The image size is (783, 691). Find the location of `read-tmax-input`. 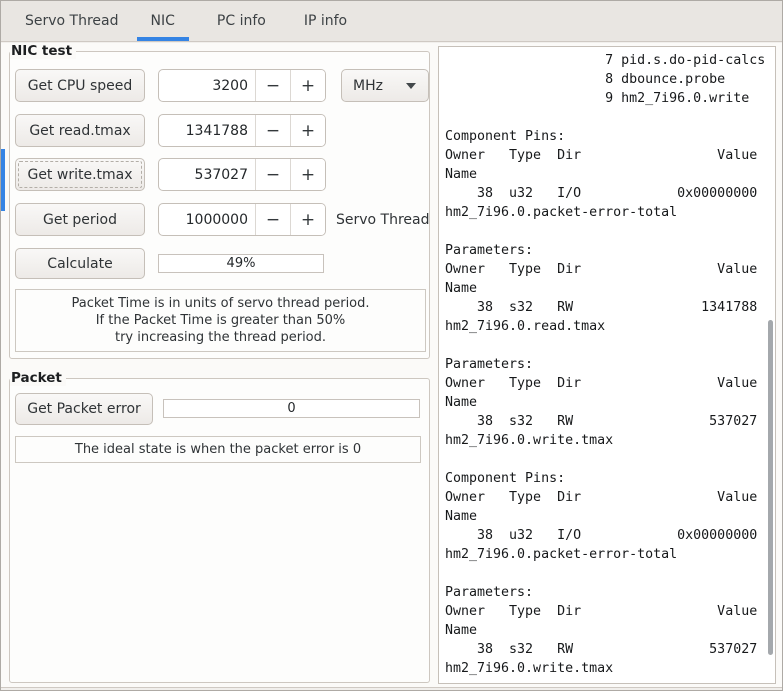

read-tmax-input is located at coordinates (207, 130).